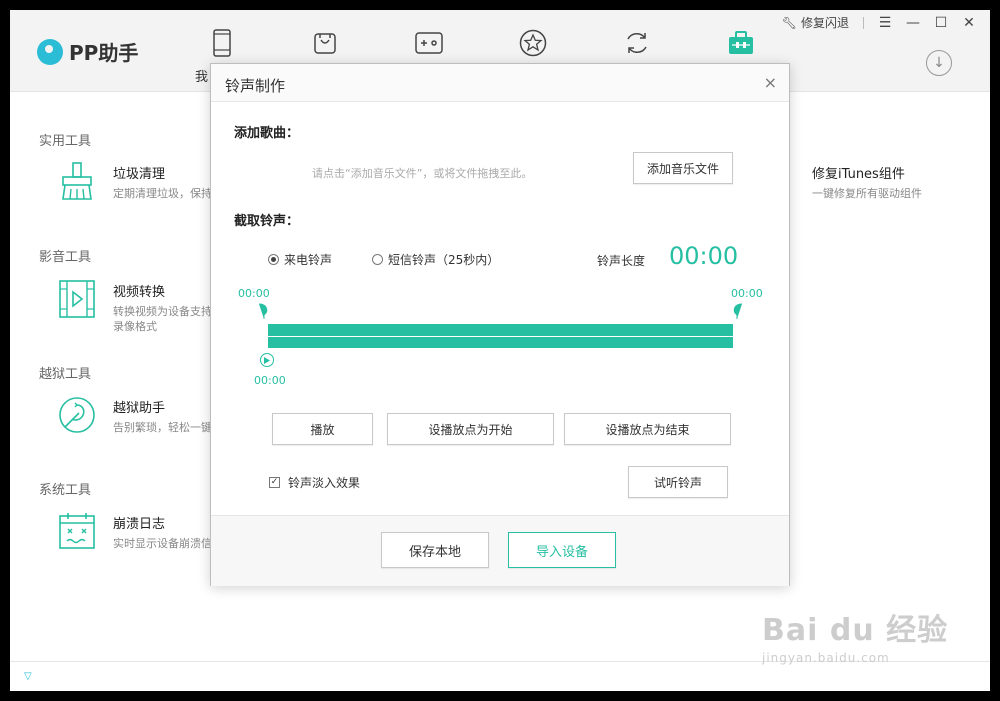 The height and width of the screenshot is (701, 1000). What do you see at coordinates (139, 292) in the screenshot?
I see `tool-name: 视频转换` at bounding box center [139, 292].